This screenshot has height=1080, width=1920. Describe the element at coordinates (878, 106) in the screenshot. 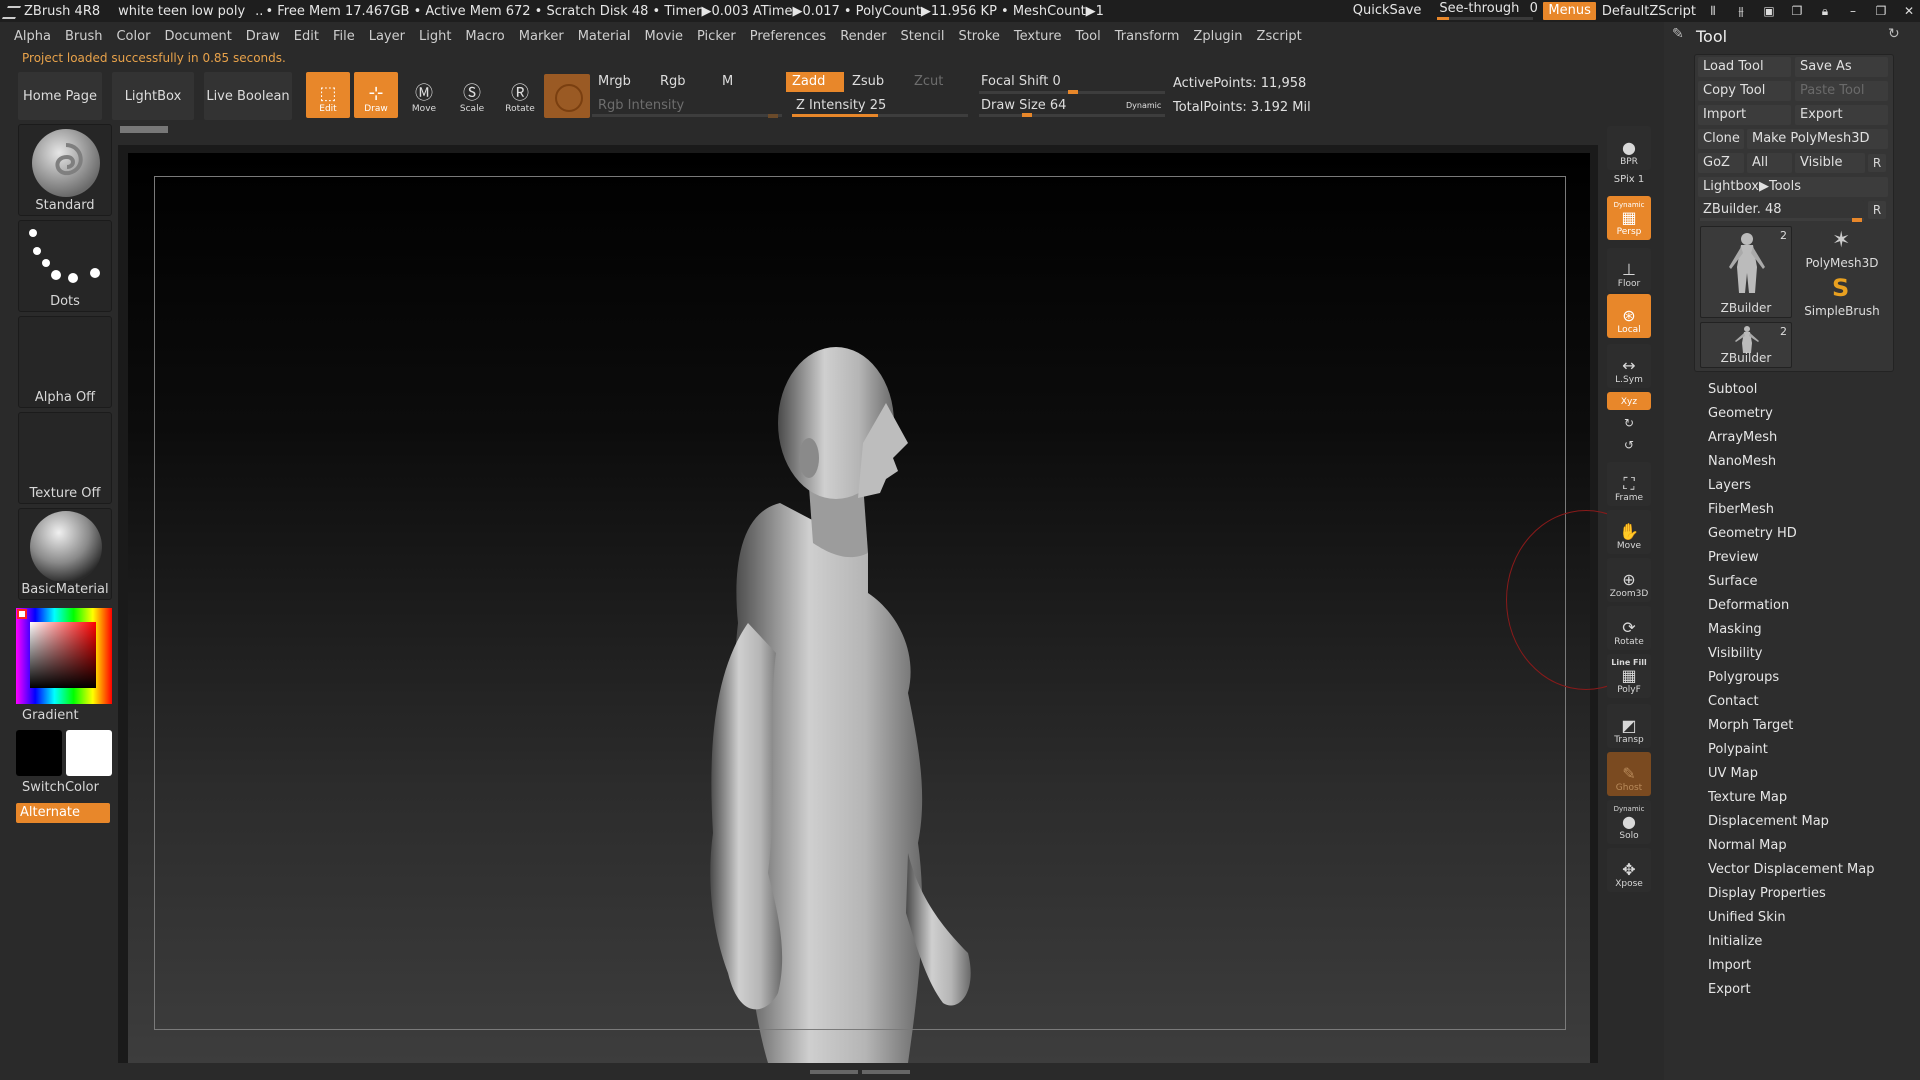

I see `z-intensity-slider: Z Intensity 25` at that location.